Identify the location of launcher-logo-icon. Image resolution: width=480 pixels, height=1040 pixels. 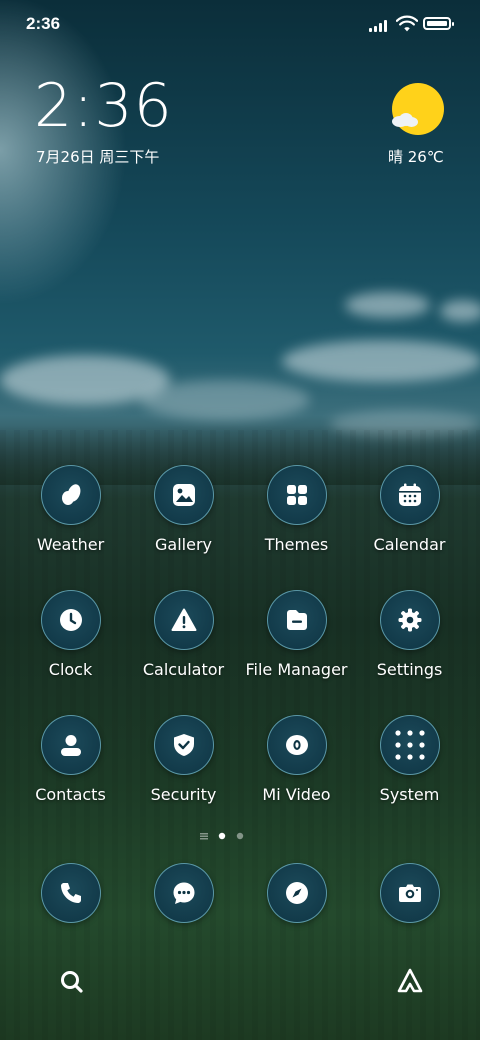
(410, 981).